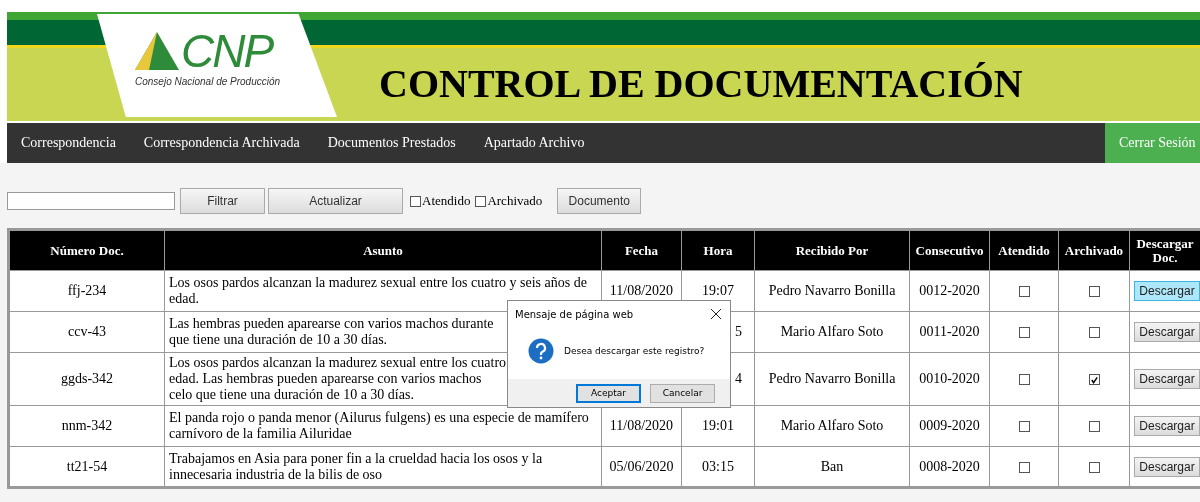  What do you see at coordinates (534, 143) in the screenshot?
I see `nav-link: Apartado Archivo` at bounding box center [534, 143].